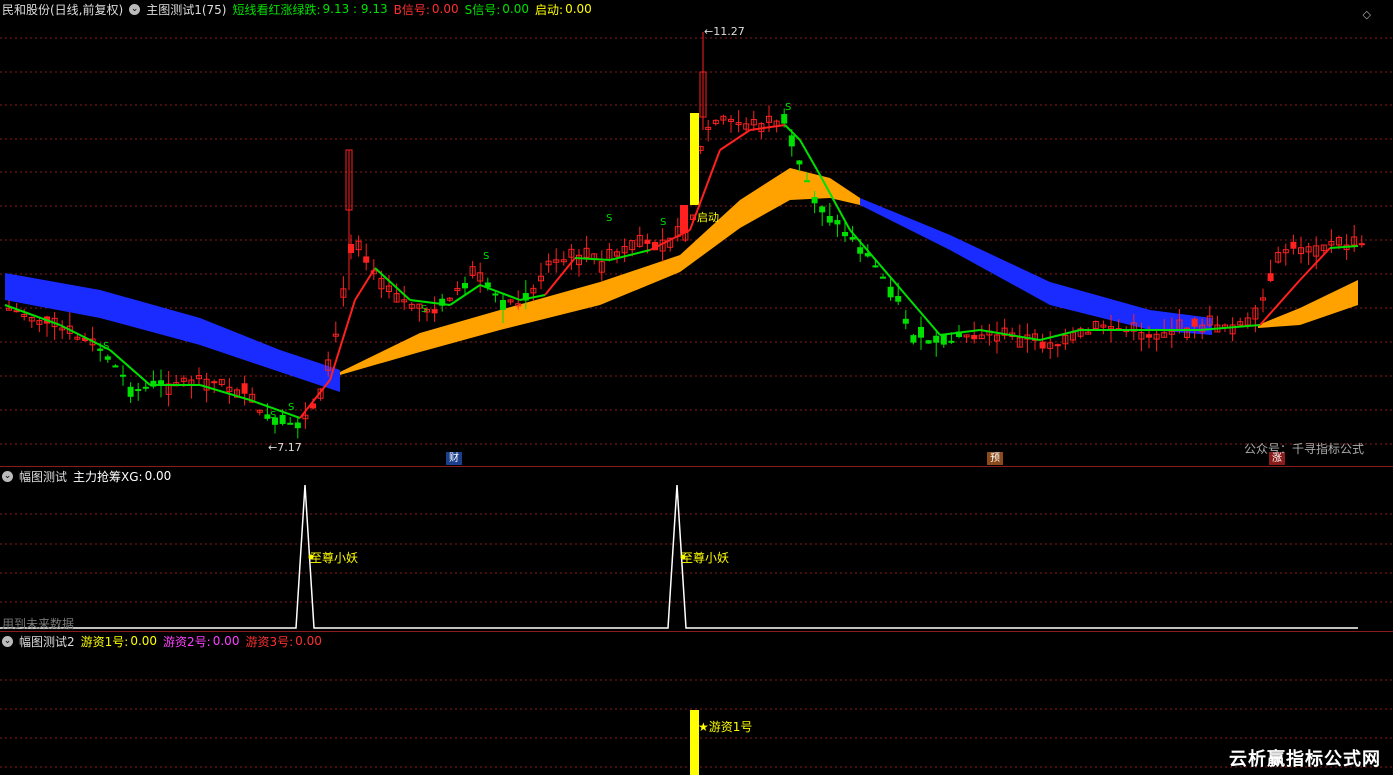 The width and height of the screenshot is (1393, 775). What do you see at coordinates (1304, 449) in the screenshot?
I see `watermark-text: 公众号：千寻指标公式` at bounding box center [1304, 449].